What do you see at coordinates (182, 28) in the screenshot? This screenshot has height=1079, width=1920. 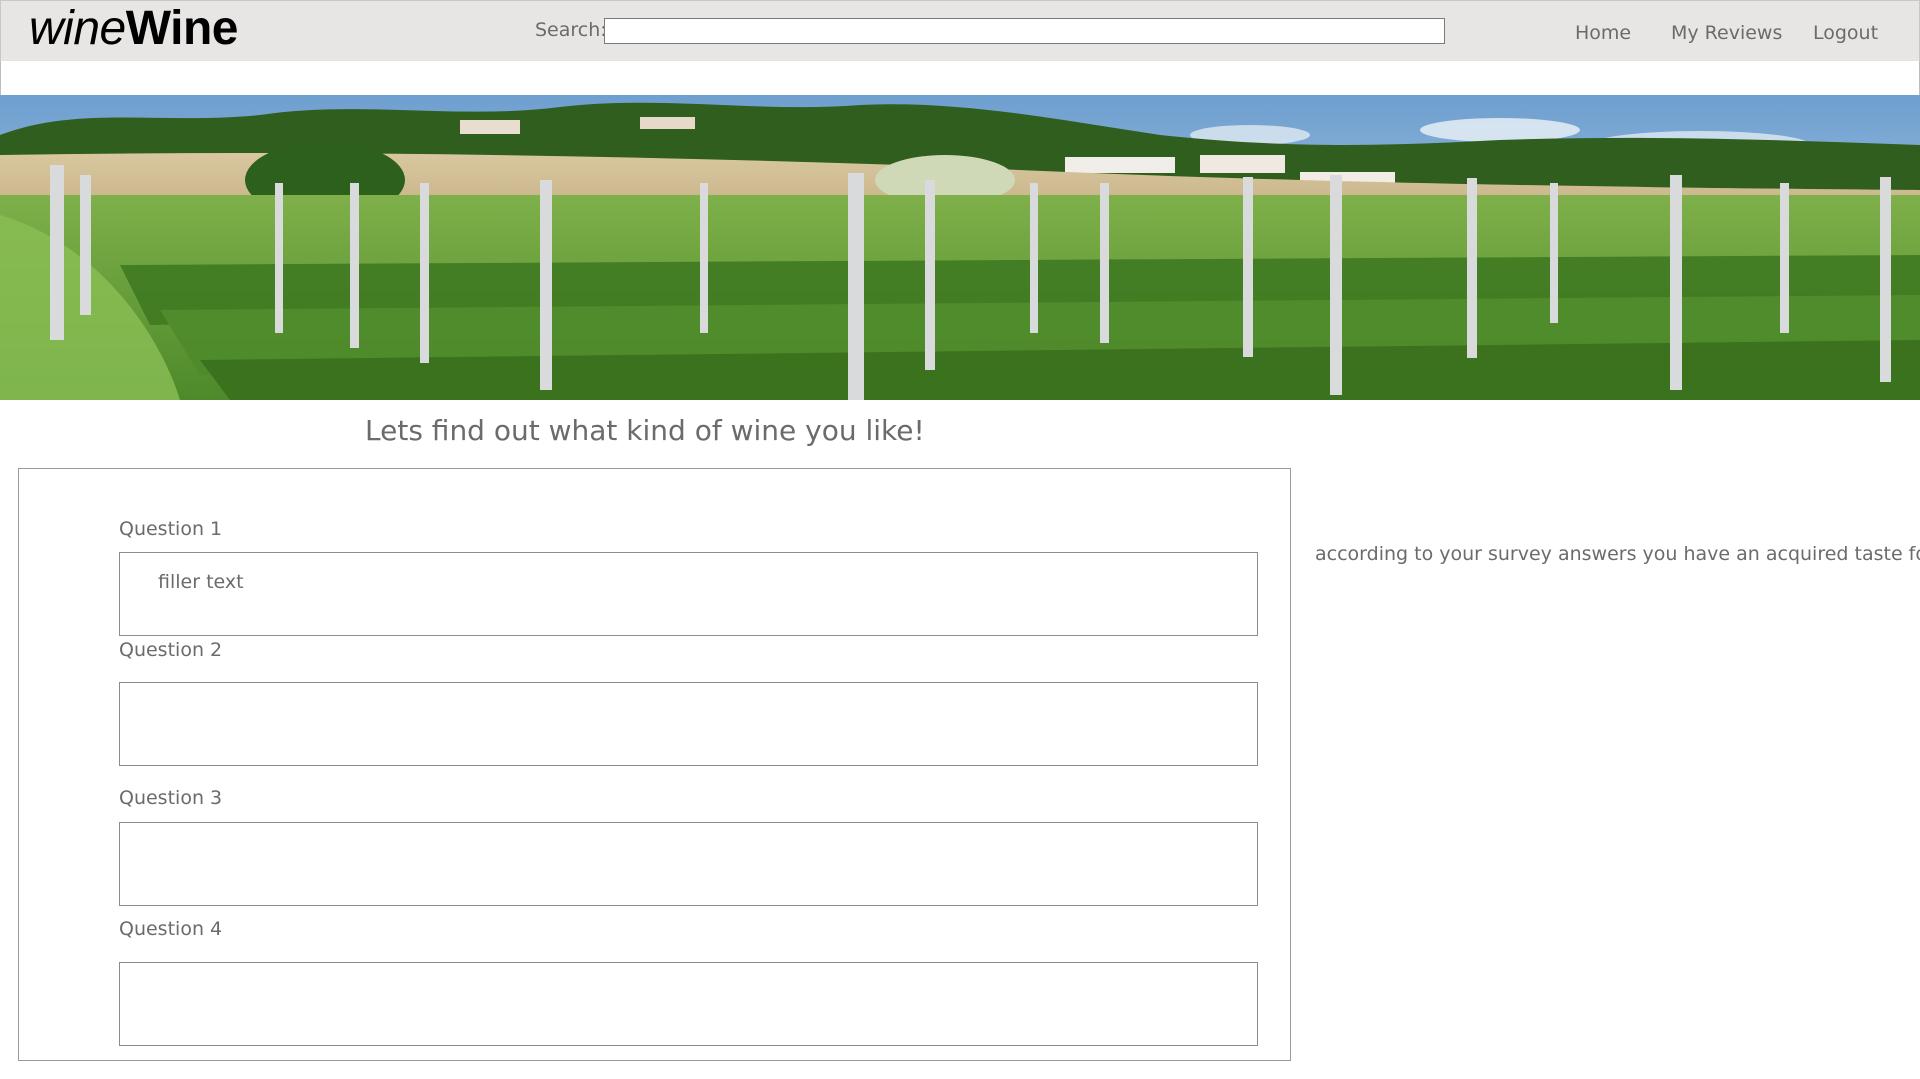 I see `logo-bold-text: Wine` at bounding box center [182, 28].